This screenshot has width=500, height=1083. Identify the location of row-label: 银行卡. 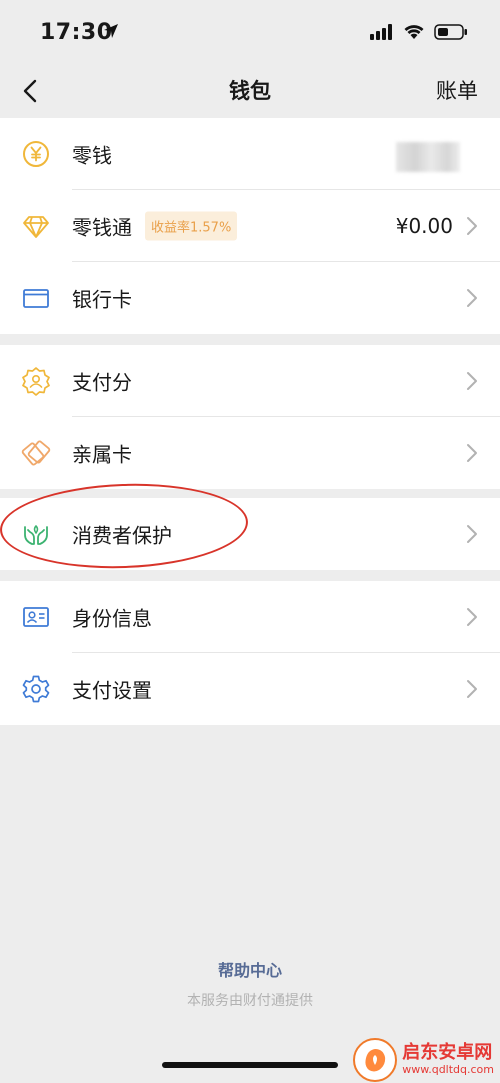
(102, 299).